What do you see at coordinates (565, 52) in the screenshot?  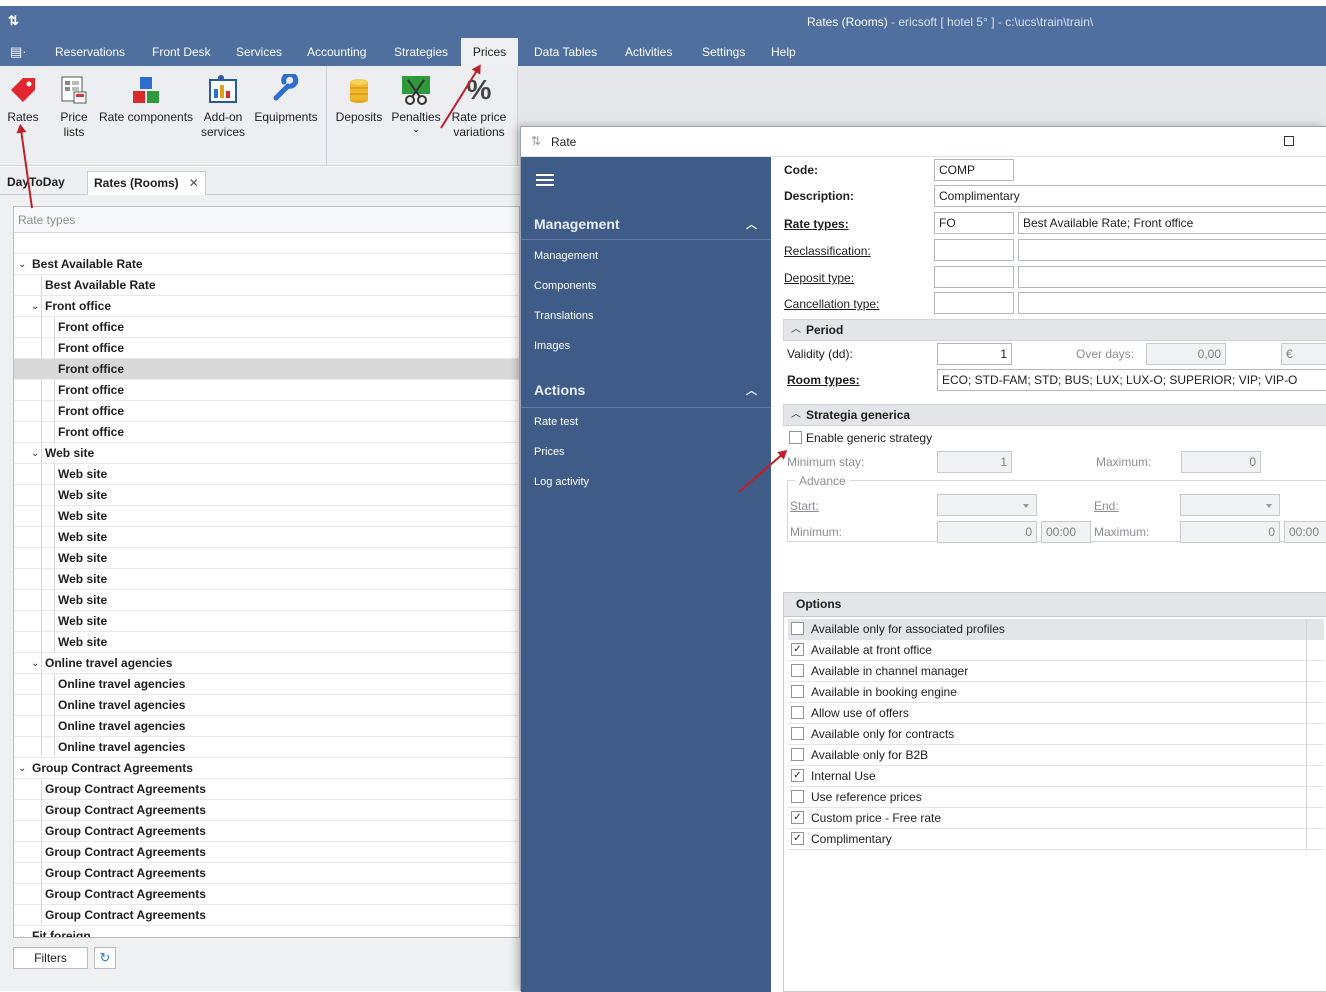 I see `menu-data-tables: Data Tables` at bounding box center [565, 52].